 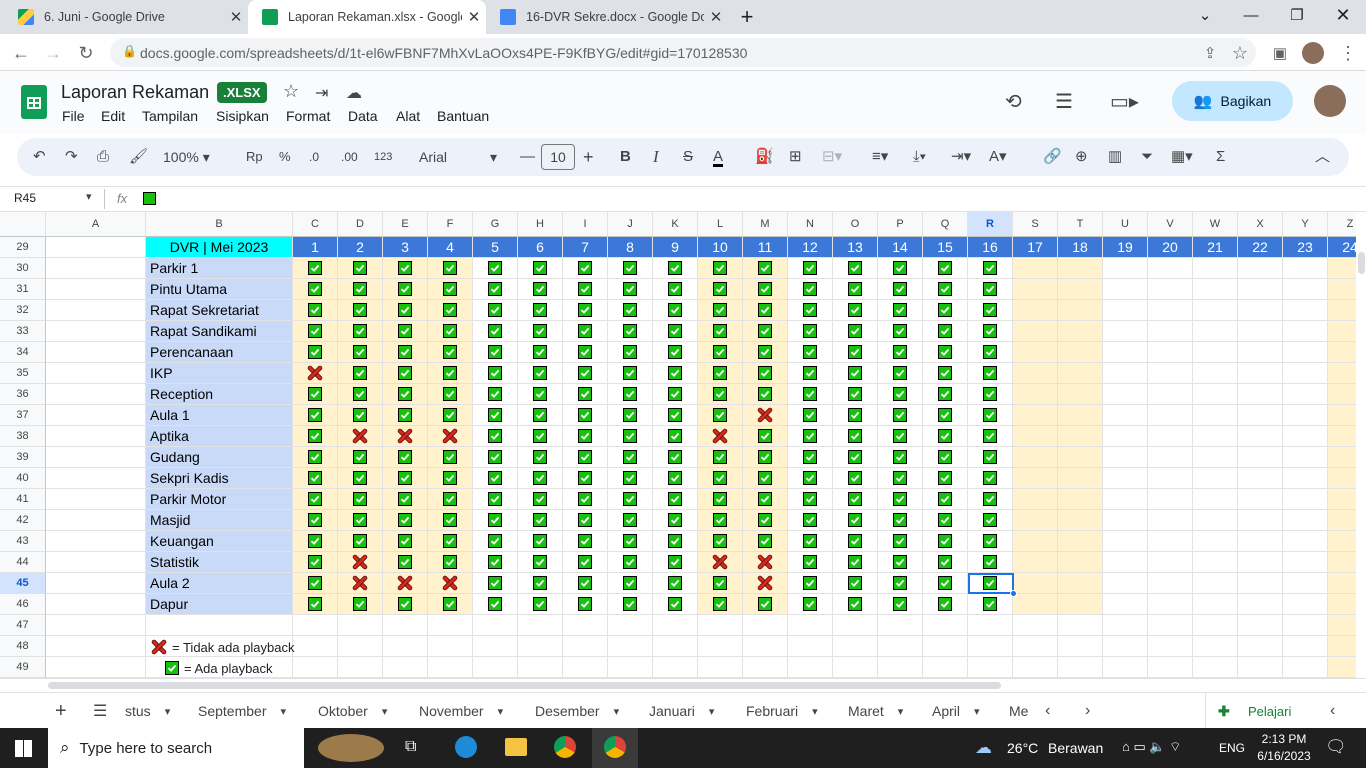 I want to click on weather-temp: 26°C, so click(x=1022, y=748).